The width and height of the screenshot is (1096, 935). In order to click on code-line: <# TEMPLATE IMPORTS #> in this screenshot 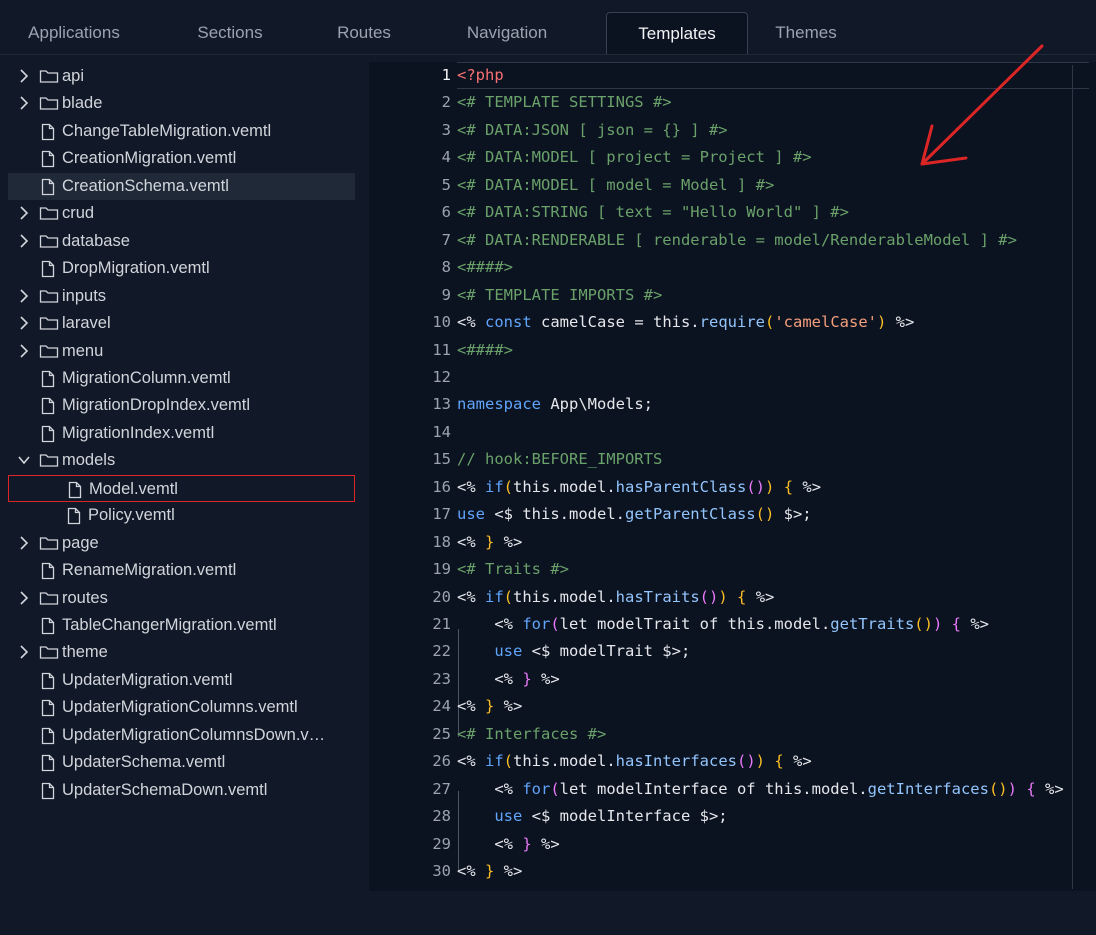, I will do `click(559, 295)`.